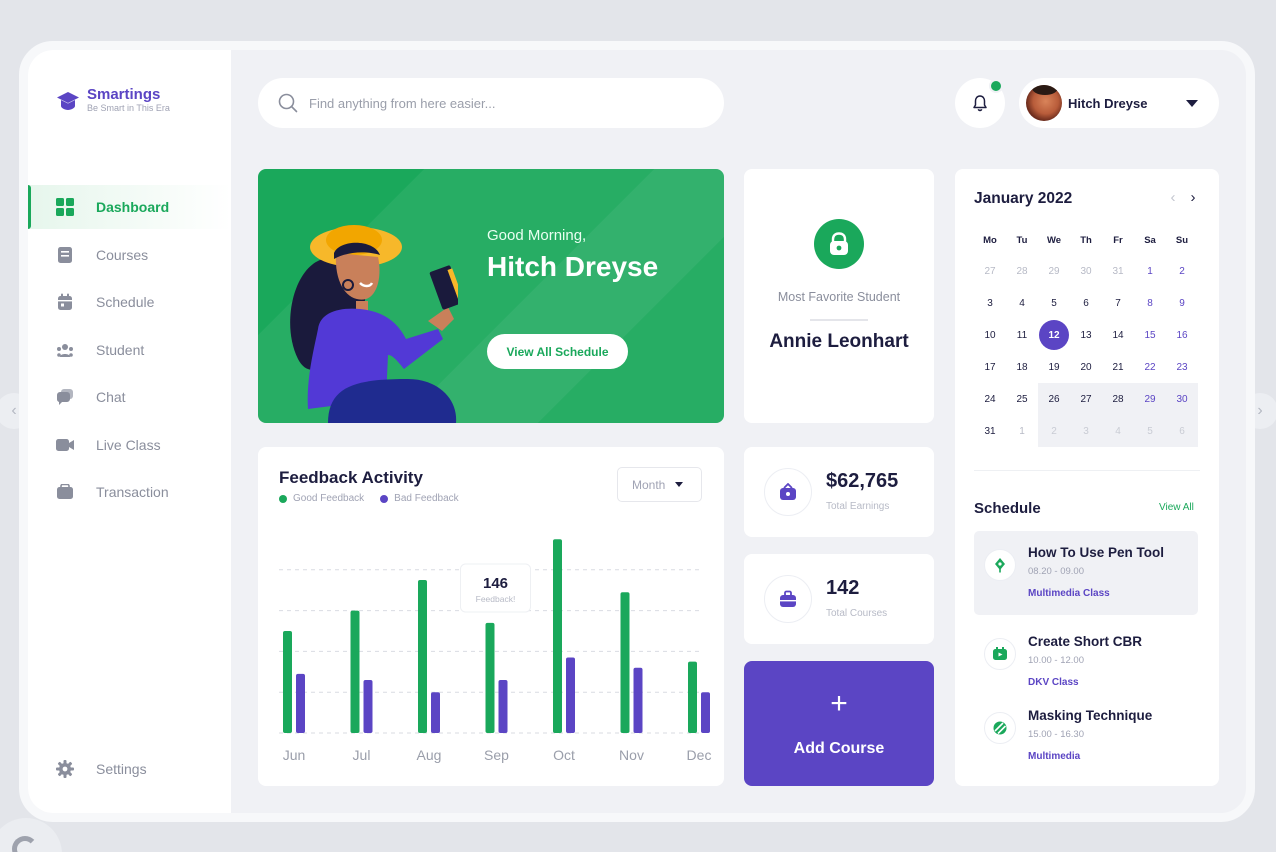 This screenshot has height=852, width=1276. I want to click on calendar-day: 18, so click(1022, 367).